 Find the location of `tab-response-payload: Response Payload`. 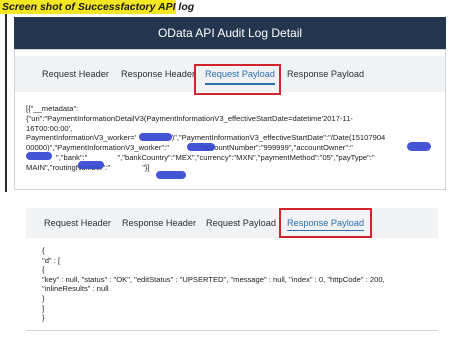

tab-response-payload: Response Payload is located at coordinates (325, 74).